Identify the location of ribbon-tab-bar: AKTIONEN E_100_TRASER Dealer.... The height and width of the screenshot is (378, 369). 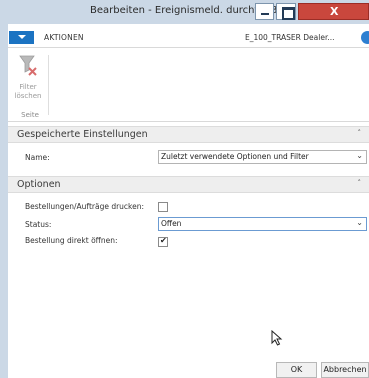
(188, 38).